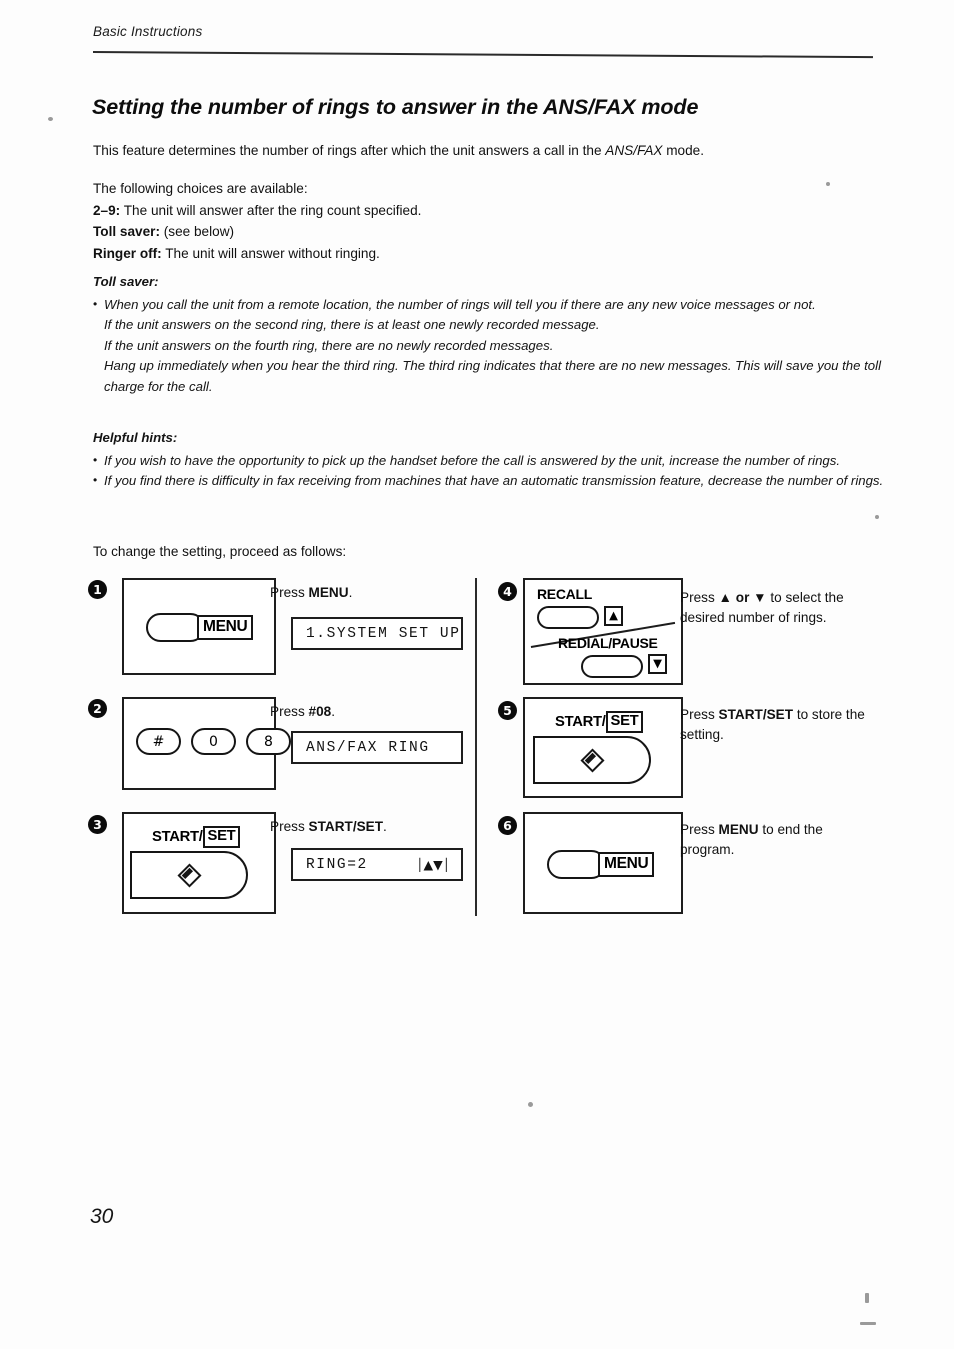 Image resolution: width=954 pixels, height=1349 pixels. I want to click on step-6-key-panel: MENU, so click(603, 863).